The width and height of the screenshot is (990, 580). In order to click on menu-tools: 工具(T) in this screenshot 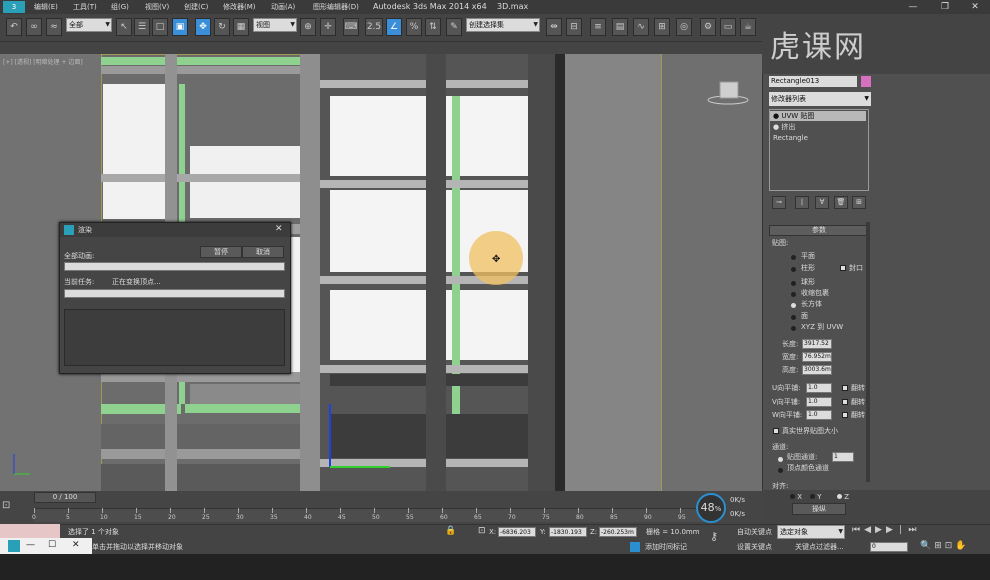, I will do `click(85, 7)`.